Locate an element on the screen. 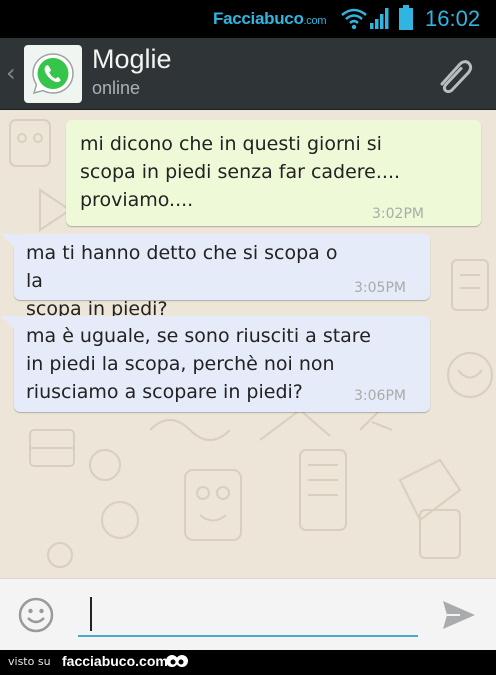  watermark-site: facciabuco.com is located at coordinates (115, 661).